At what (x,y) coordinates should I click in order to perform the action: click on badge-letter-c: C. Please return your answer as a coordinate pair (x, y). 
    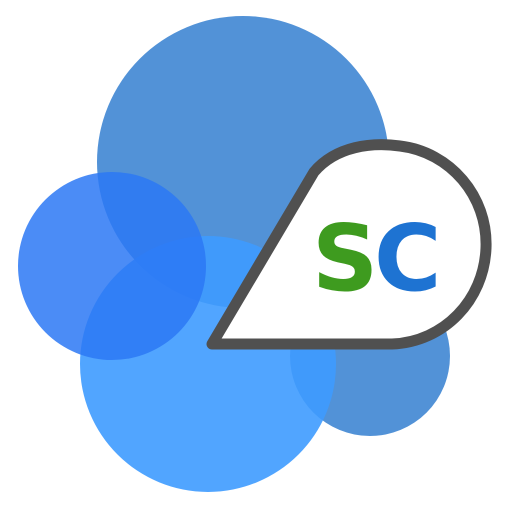
    Looking at the image, I should click on (408, 258).